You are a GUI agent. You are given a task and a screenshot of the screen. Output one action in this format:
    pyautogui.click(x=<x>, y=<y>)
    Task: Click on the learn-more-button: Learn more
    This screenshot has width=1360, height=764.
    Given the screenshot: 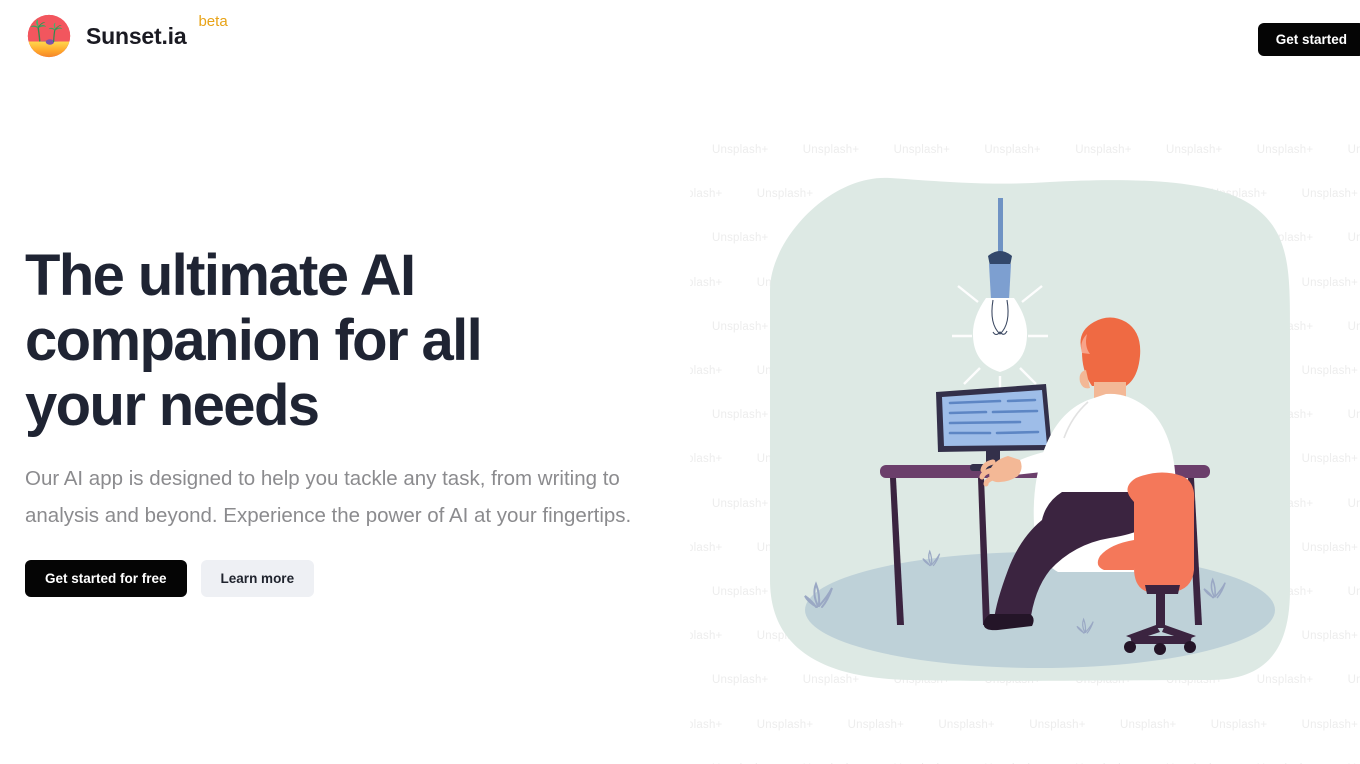 What is the action you would take?
    pyautogui.click(x=257, y=578)
    